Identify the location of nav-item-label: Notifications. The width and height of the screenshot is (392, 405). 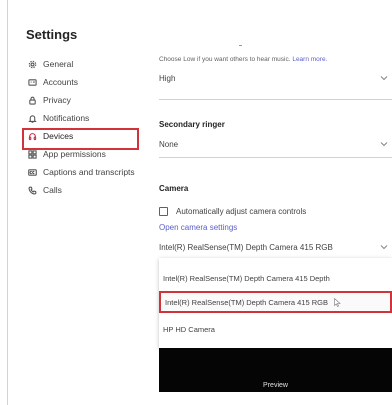
(66, 118).